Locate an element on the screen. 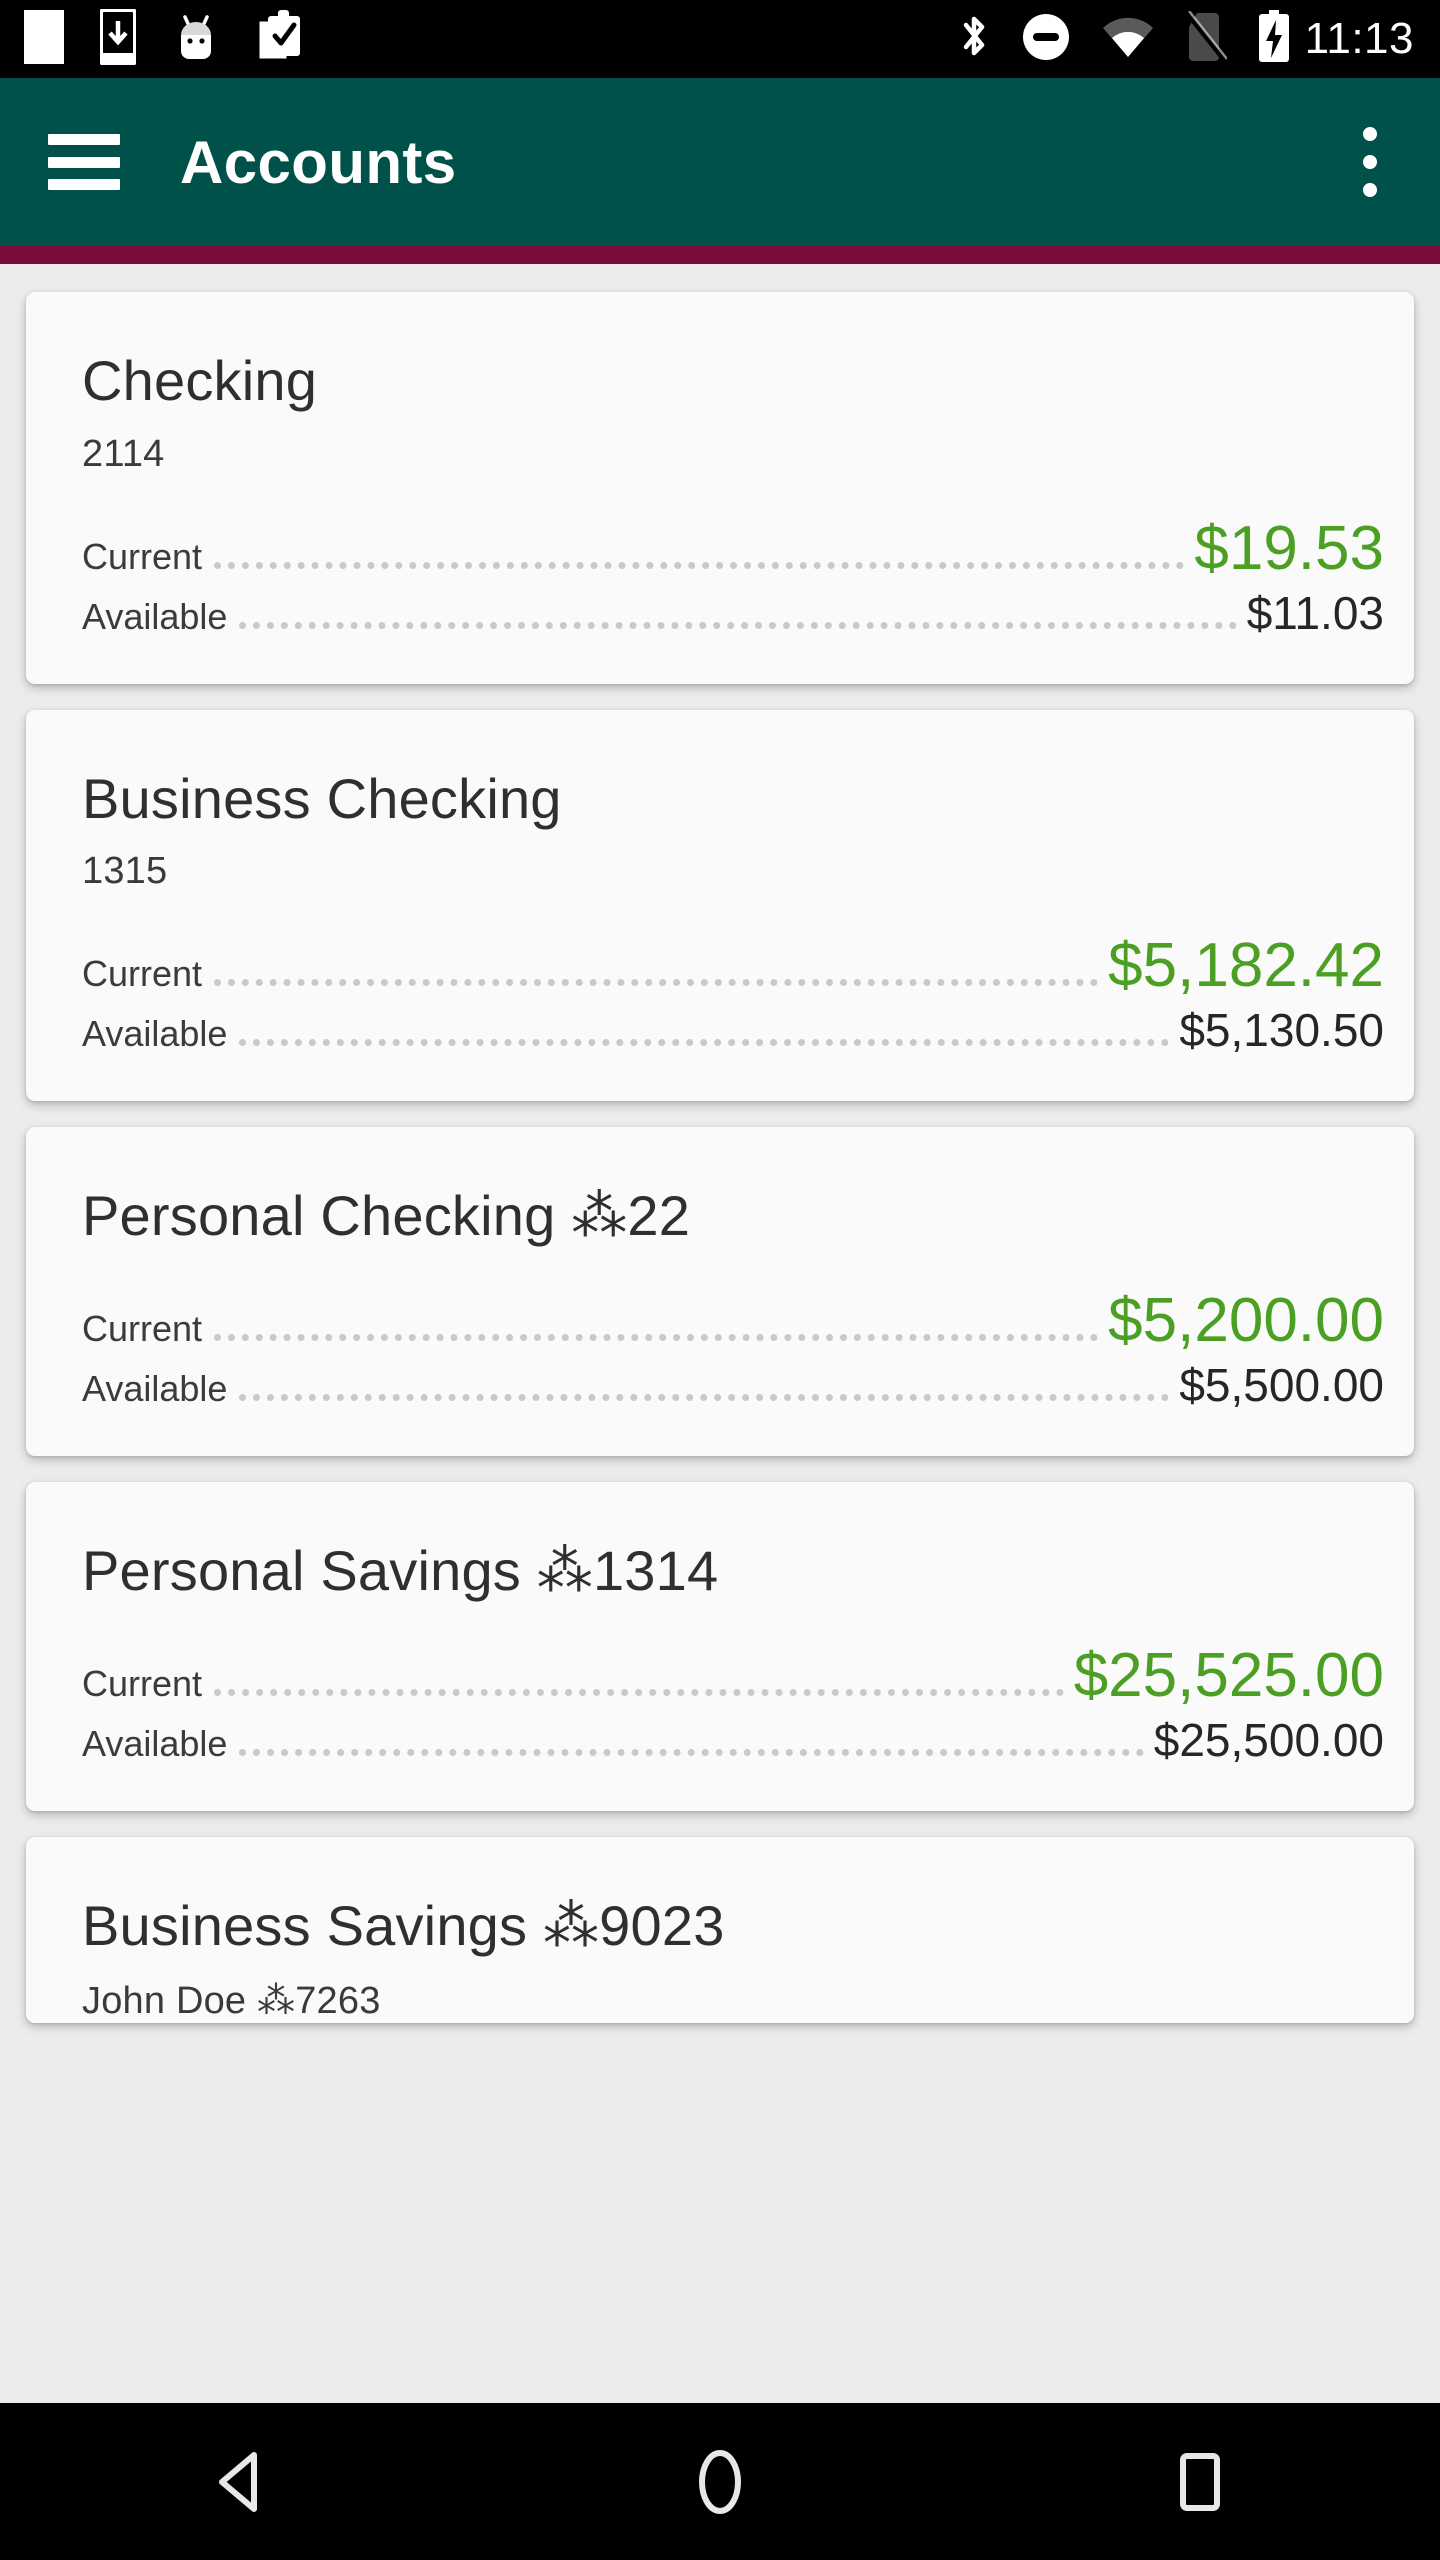 This screenshot has width=1440, height=2560. available-balance-row: Available $11.03 is located at coordinates (733, 614).